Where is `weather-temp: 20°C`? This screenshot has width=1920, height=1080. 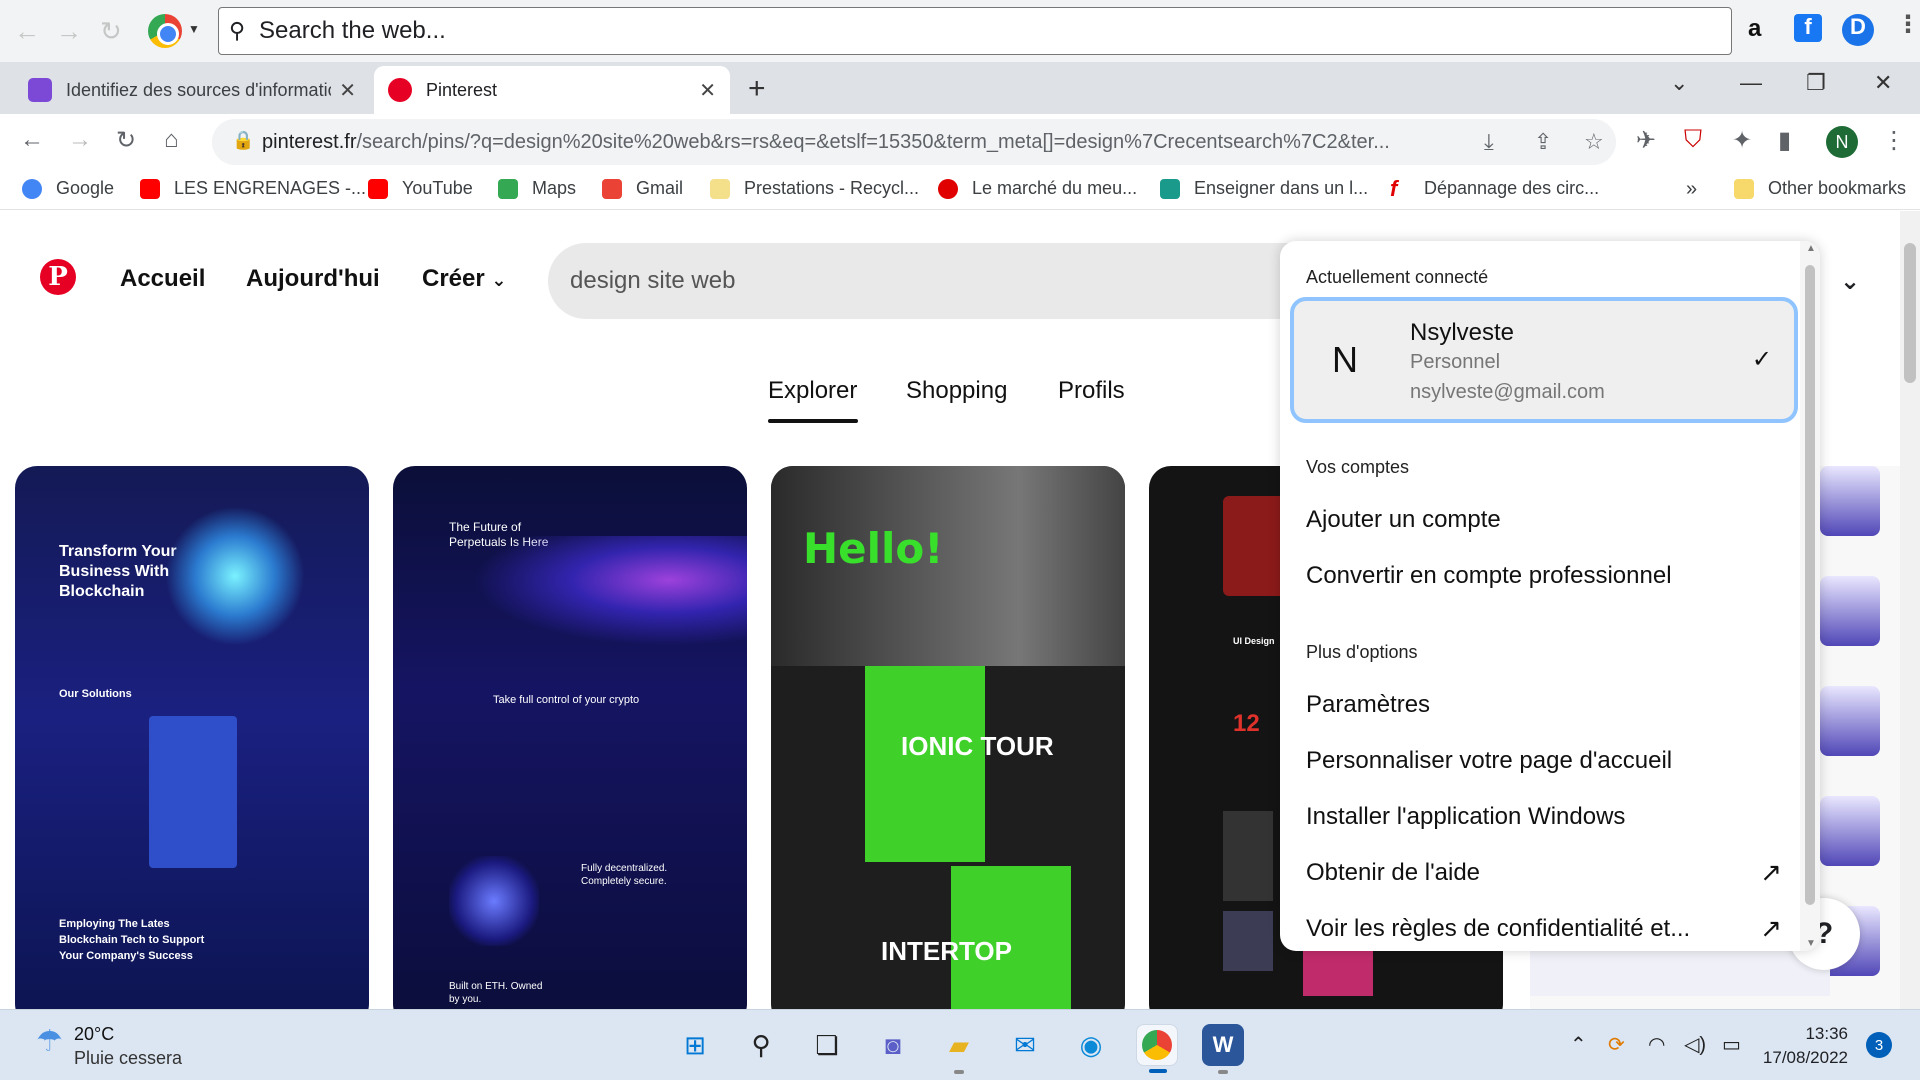
weather-temp: 20°C is located at coordinates (94, 1034).